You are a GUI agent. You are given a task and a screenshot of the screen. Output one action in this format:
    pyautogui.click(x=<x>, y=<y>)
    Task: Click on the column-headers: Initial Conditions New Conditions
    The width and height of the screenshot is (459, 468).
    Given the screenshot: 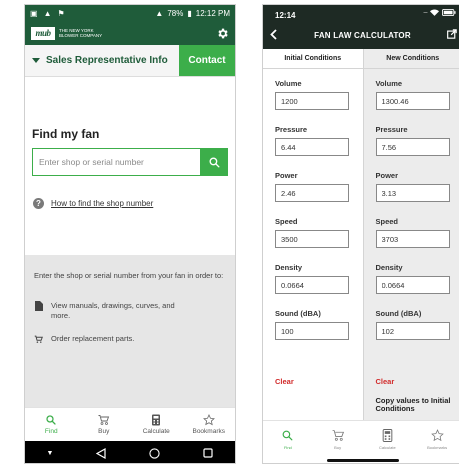 What is the action you would take?
    pyautogui.click(x=361, y=59)
    